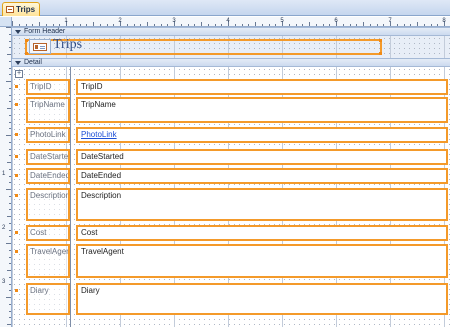 This screenshot has height=327, width=450. Describe the element at coordinates (262, 110) in the screenshot. I see `textbox-tripname: TripName` at that location.